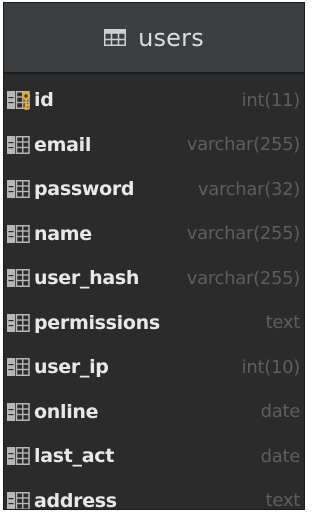 The image size is (320, 513). I want to click on column-name: id, so click(44, 100).